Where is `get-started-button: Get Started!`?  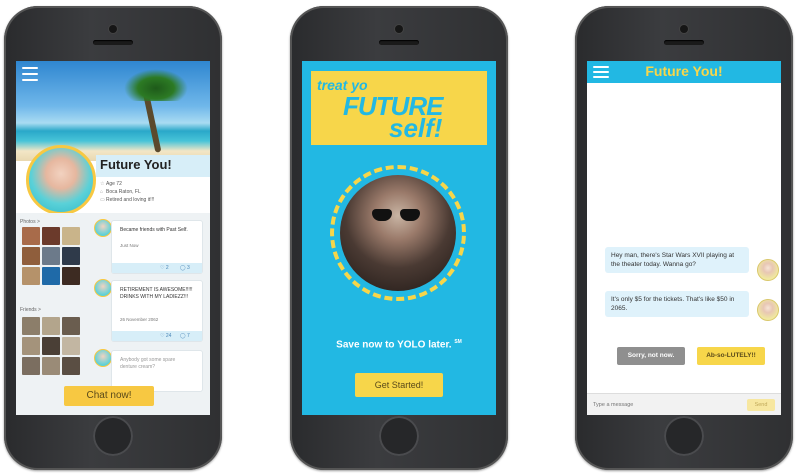
get-started-button: Get Started! is located at coordinates (399, 385).